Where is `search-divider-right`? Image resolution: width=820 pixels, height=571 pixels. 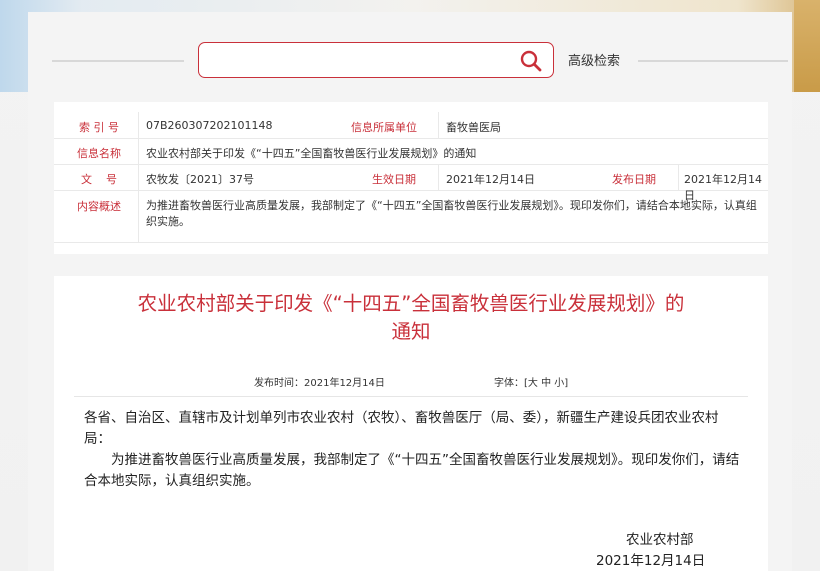
search-divider-right is located at coordinates (713, 61).